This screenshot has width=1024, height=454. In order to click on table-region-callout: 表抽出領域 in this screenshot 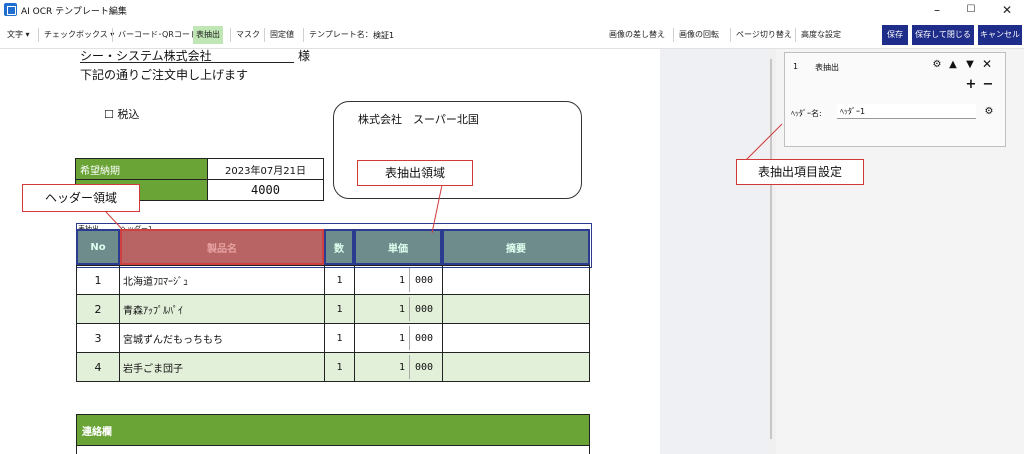, I will do `click(415, 173)`.